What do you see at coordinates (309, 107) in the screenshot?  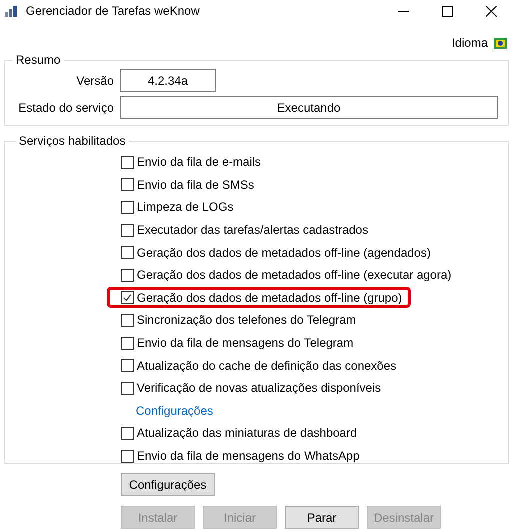 I see `readonly-field: Executando` at bounding box center [309, 107].